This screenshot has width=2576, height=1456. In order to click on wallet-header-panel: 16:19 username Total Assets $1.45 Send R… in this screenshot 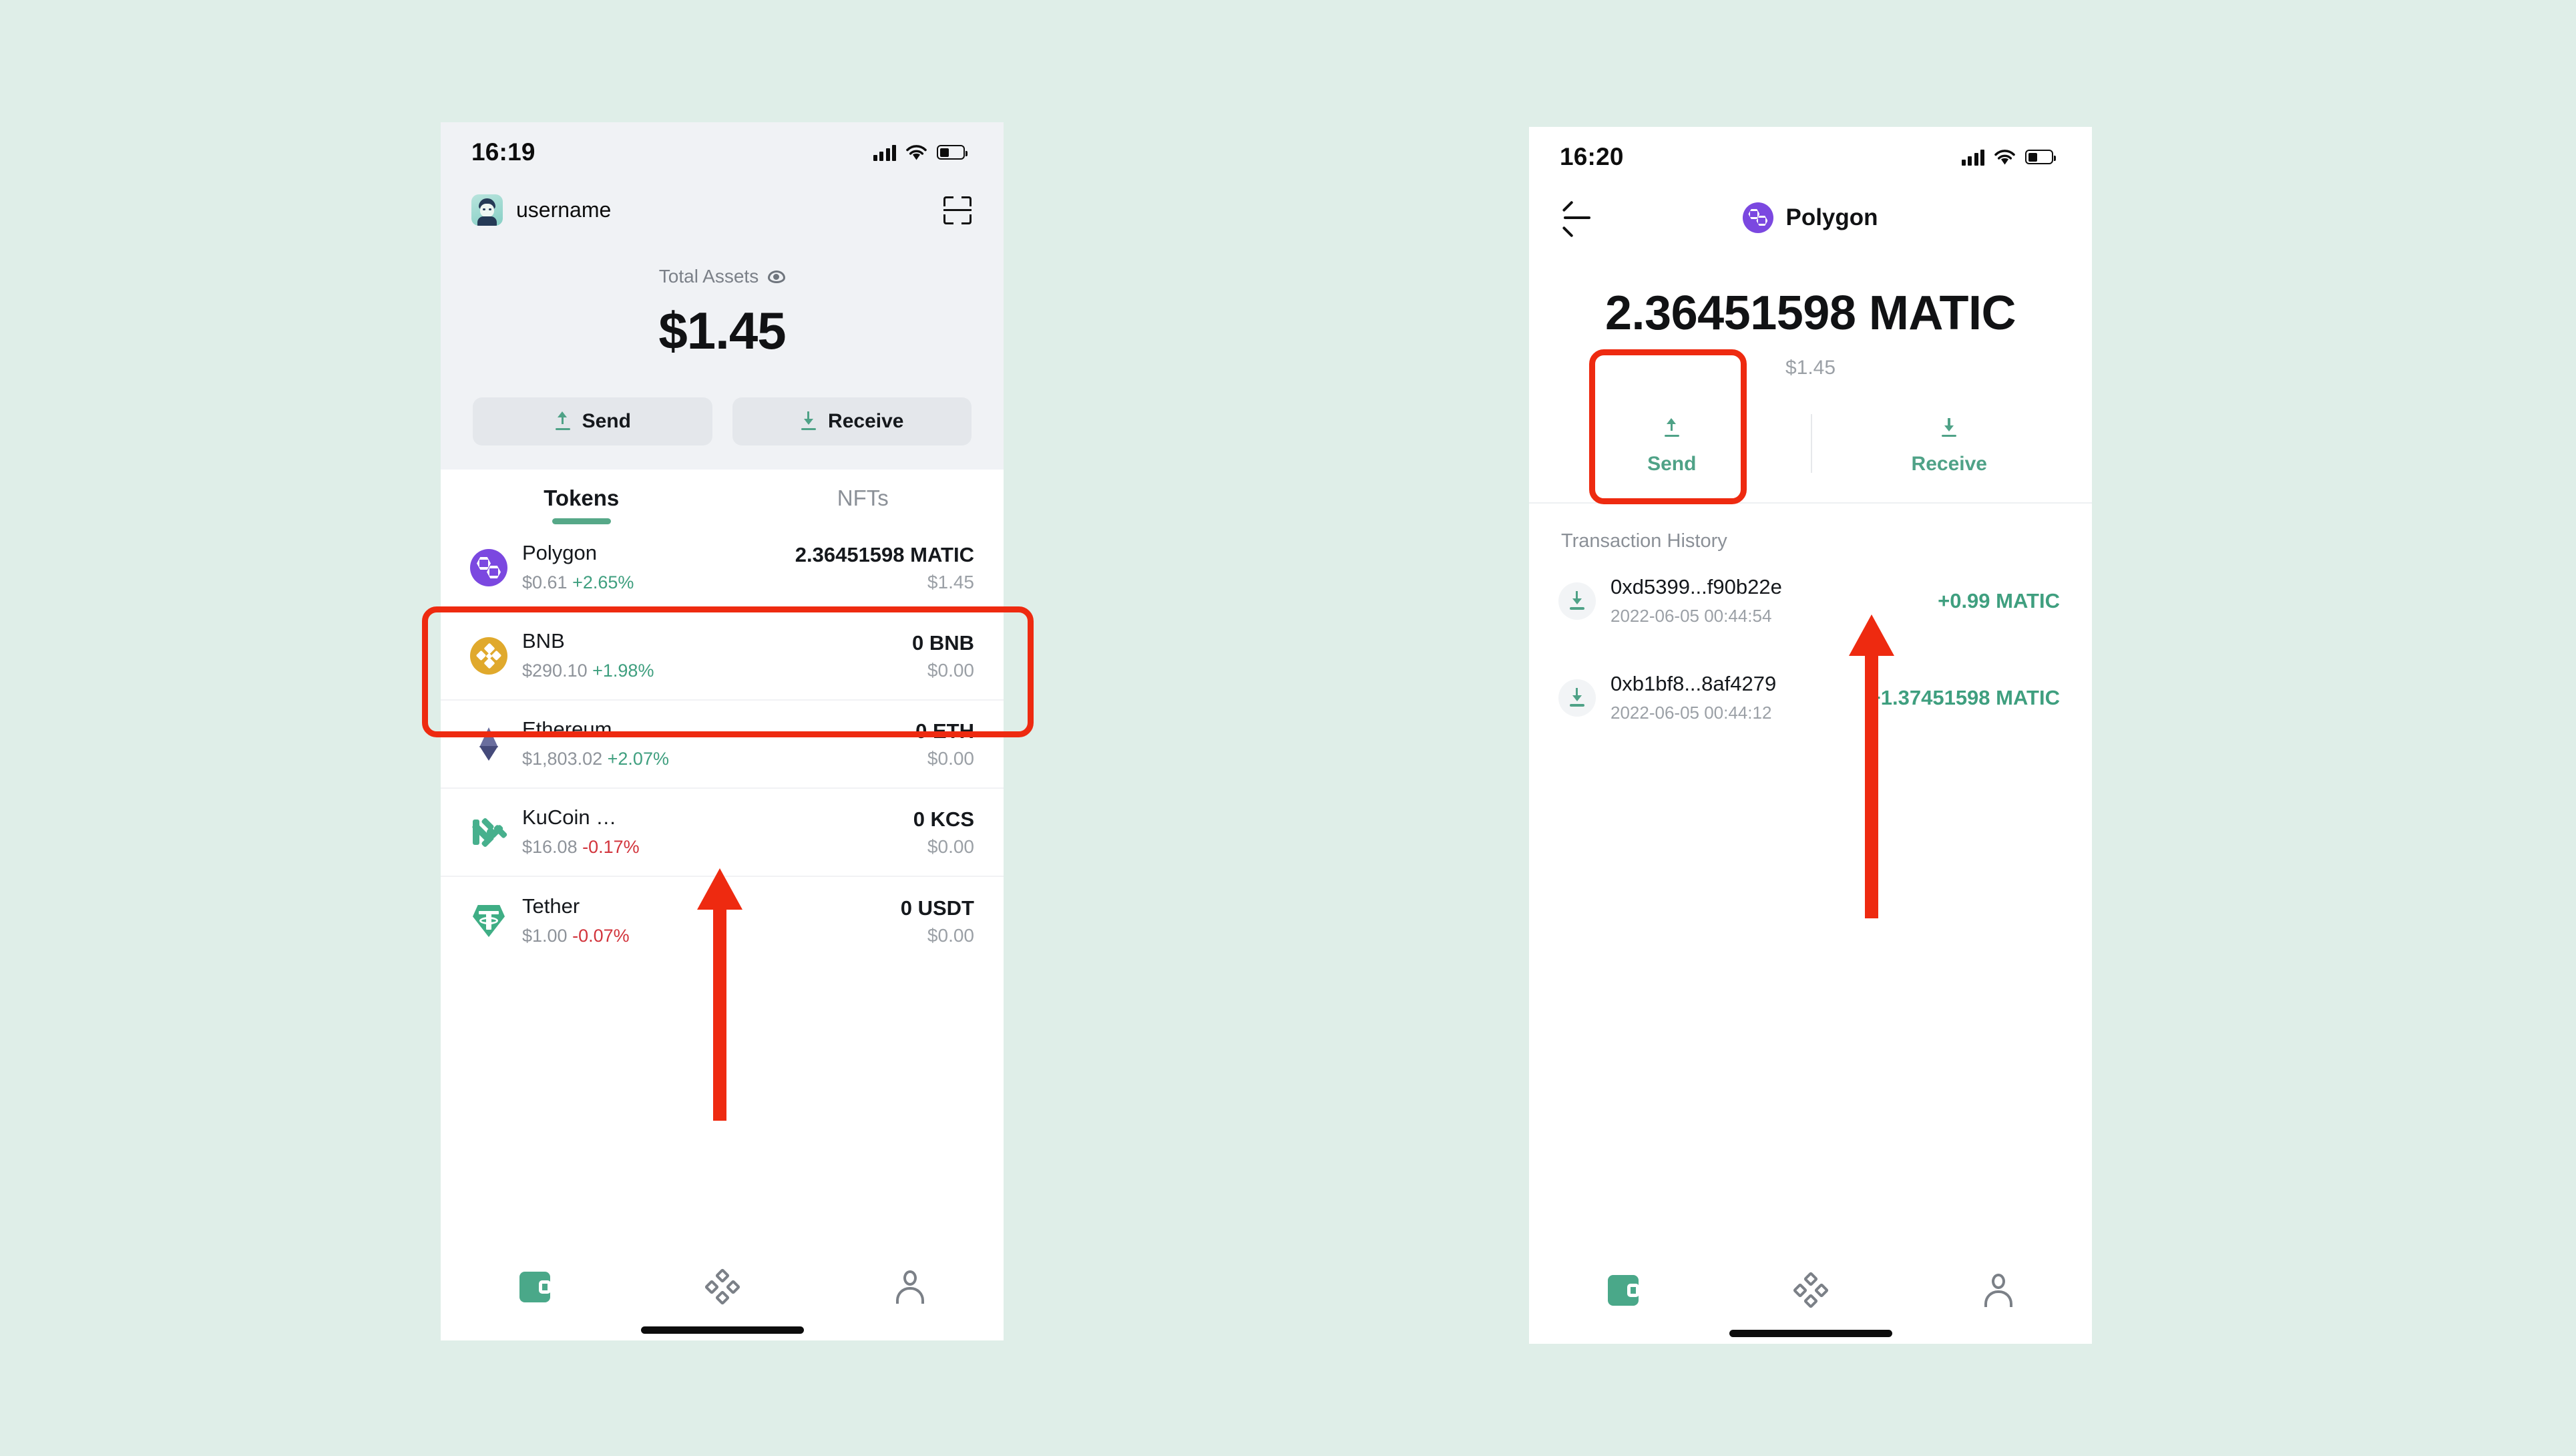, I will do `click(723, 296)`.